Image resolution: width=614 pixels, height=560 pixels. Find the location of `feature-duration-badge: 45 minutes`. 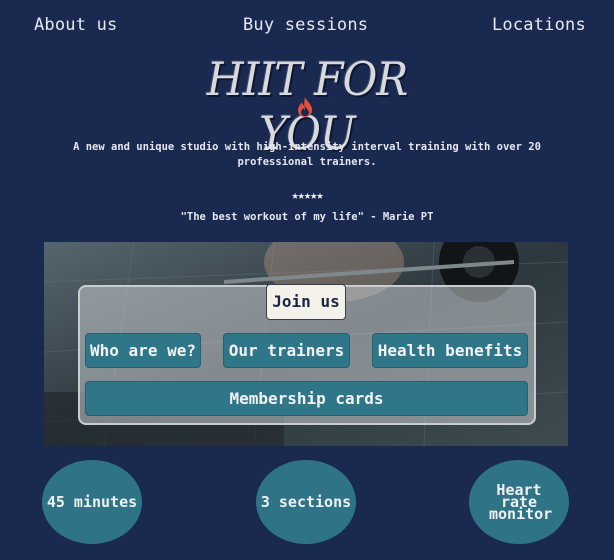

feature-duration-badge: 45 minutes is located at coordinates (92, 502).